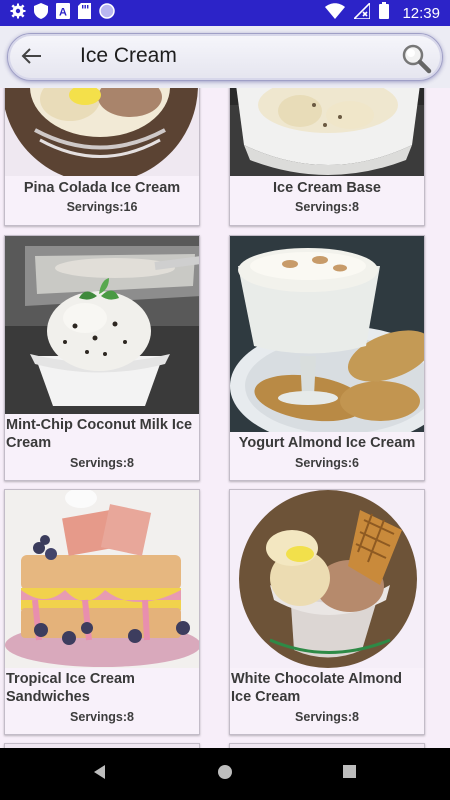 This screenshot has width=450, height=800. I want to click on app-bar: Ice Cream, so click(225, 57).